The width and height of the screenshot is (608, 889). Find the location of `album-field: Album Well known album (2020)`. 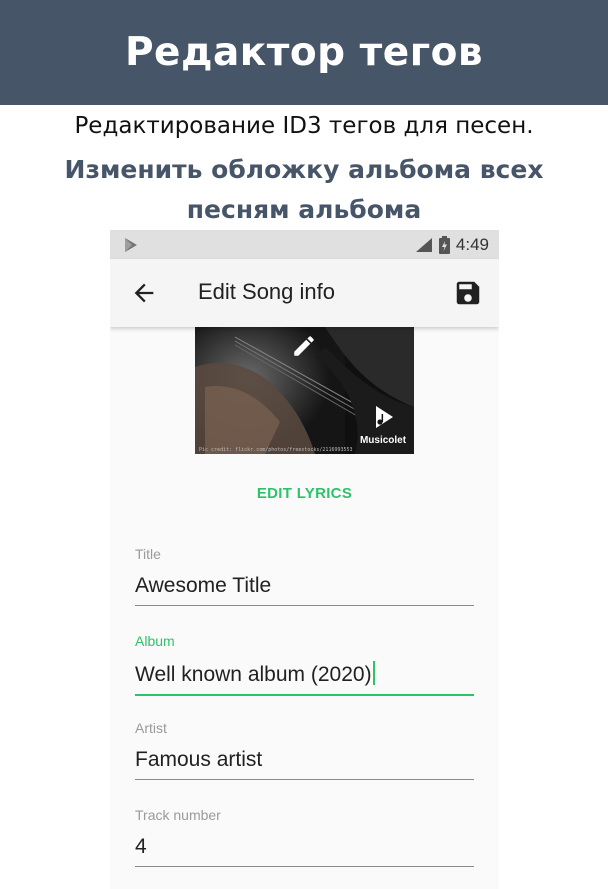

album-field: Album Well known album (2020) is located at coordinates (304, 664).